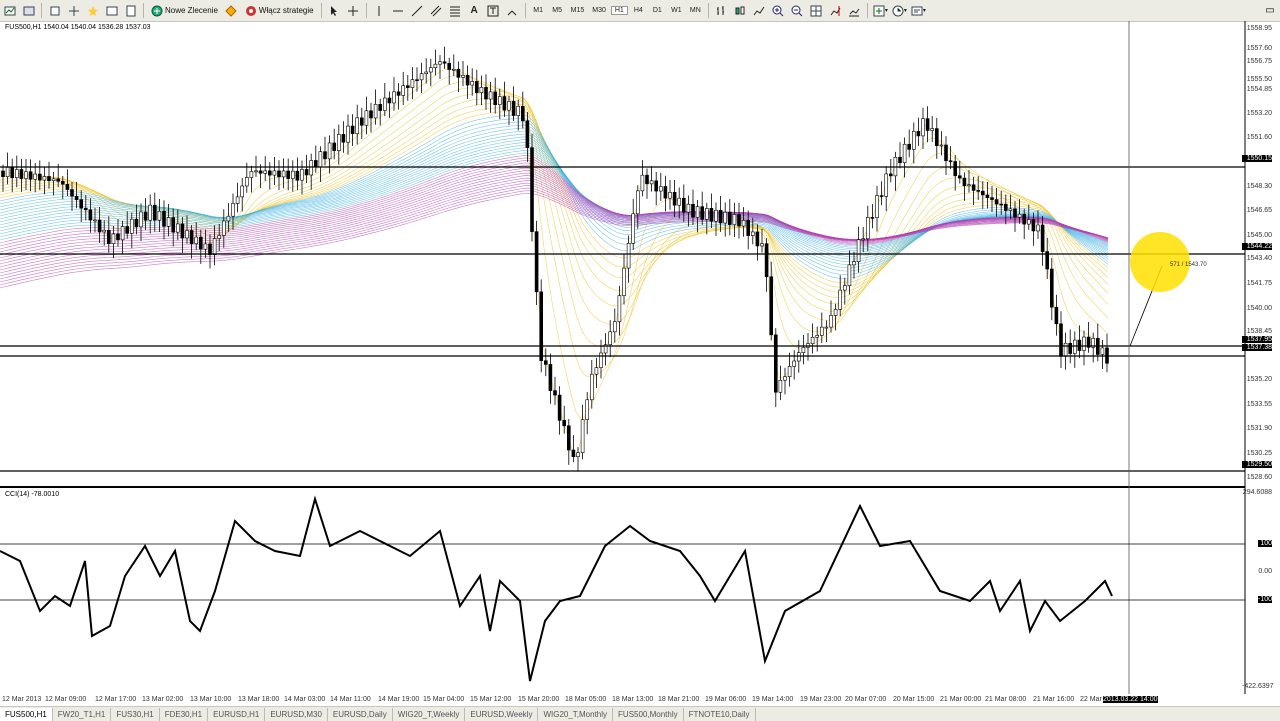 The image size is (1280, 721). Describe the element at coordinates (353, 10) in the screenshot. I see `crosshair-tool-button` at that location.